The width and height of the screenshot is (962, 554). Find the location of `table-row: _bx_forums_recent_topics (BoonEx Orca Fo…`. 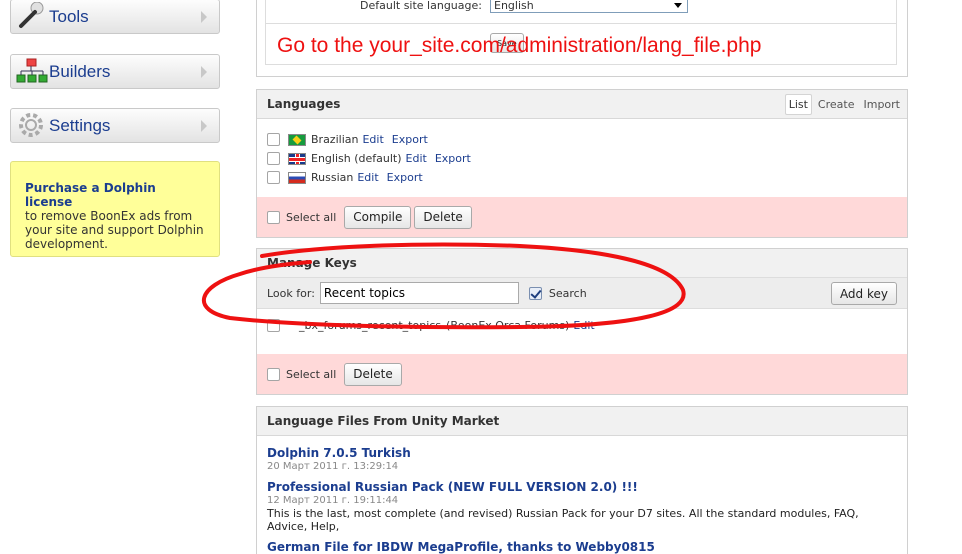

table-row: _bx_forums_recent_topics (BoonEx Orca Fo… is located at coordinates (582, 325).